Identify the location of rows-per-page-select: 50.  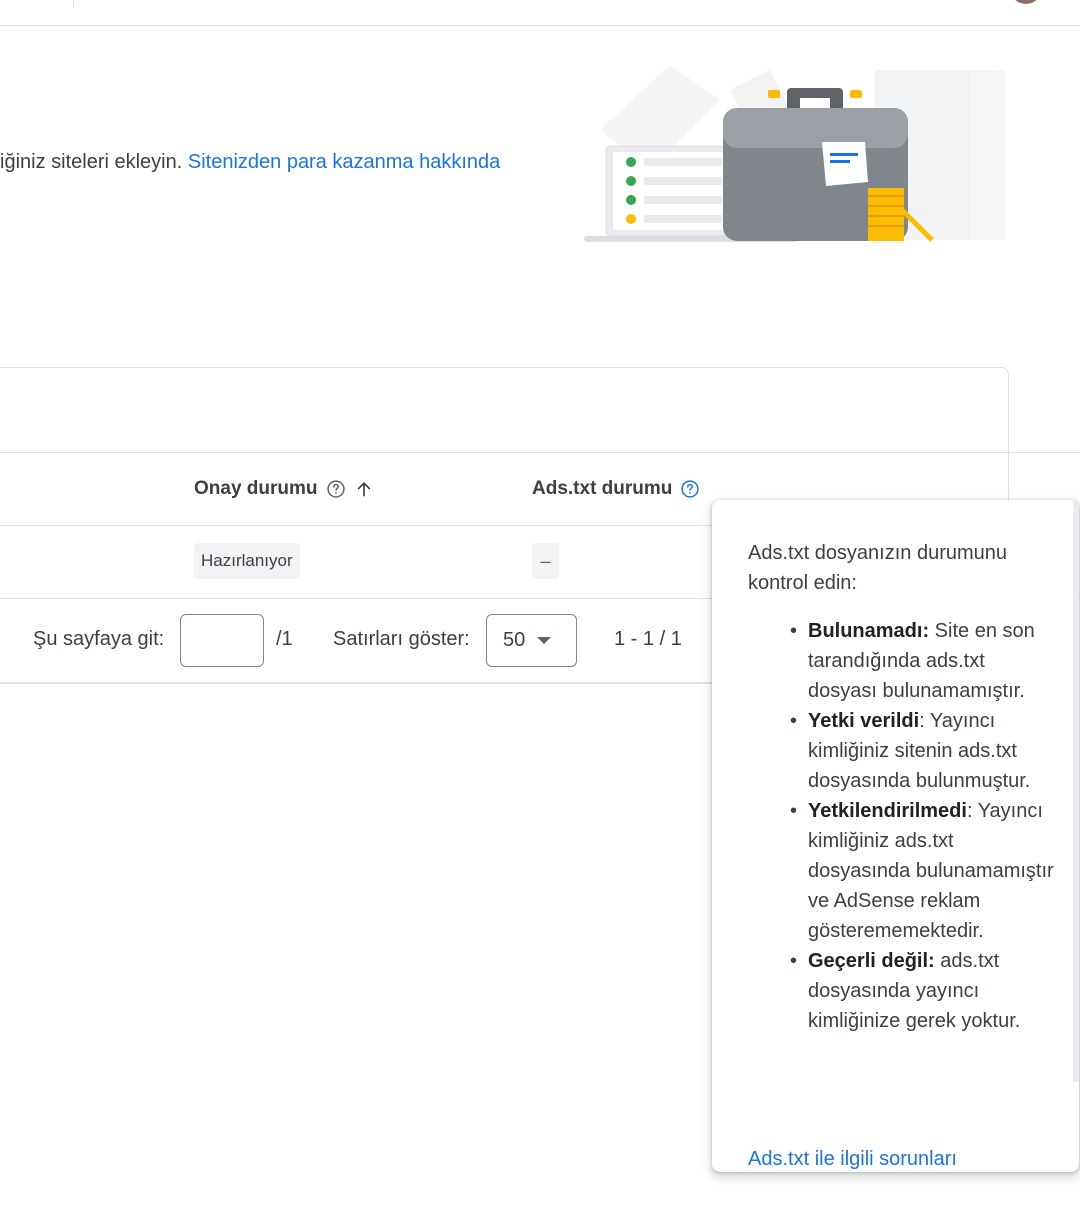
(531, 640).